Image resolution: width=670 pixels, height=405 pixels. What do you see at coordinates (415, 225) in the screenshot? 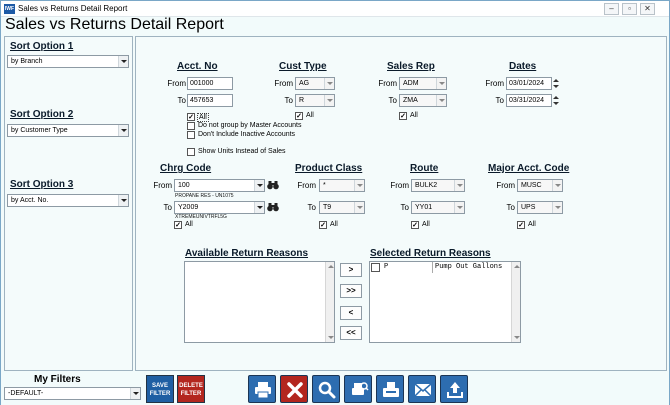
I see `route-all-checkbox: ✓` at bounding box center [415, 225].